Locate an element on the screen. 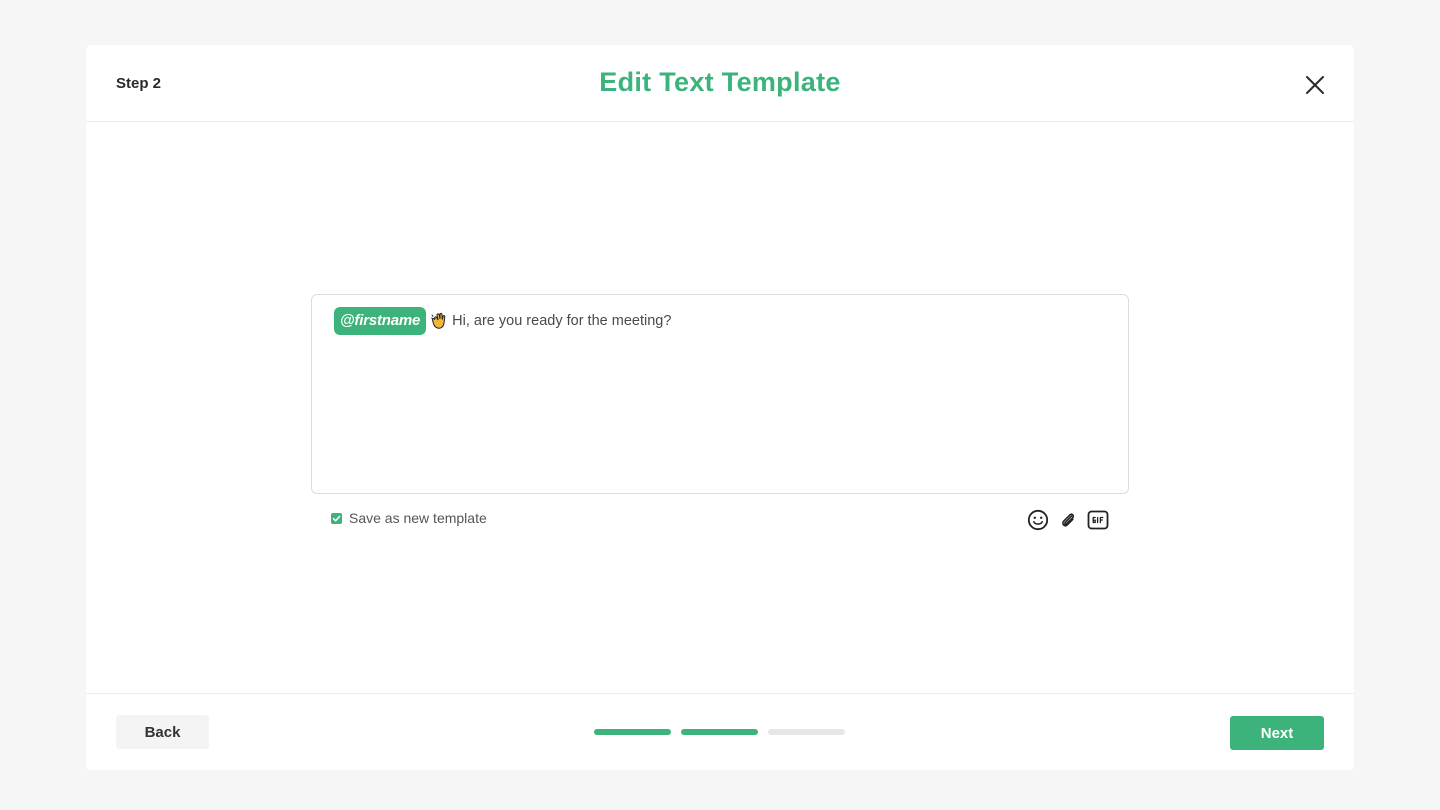  message-text: Hi, are you ready for the meeting? is located at coordinates (562, 321).